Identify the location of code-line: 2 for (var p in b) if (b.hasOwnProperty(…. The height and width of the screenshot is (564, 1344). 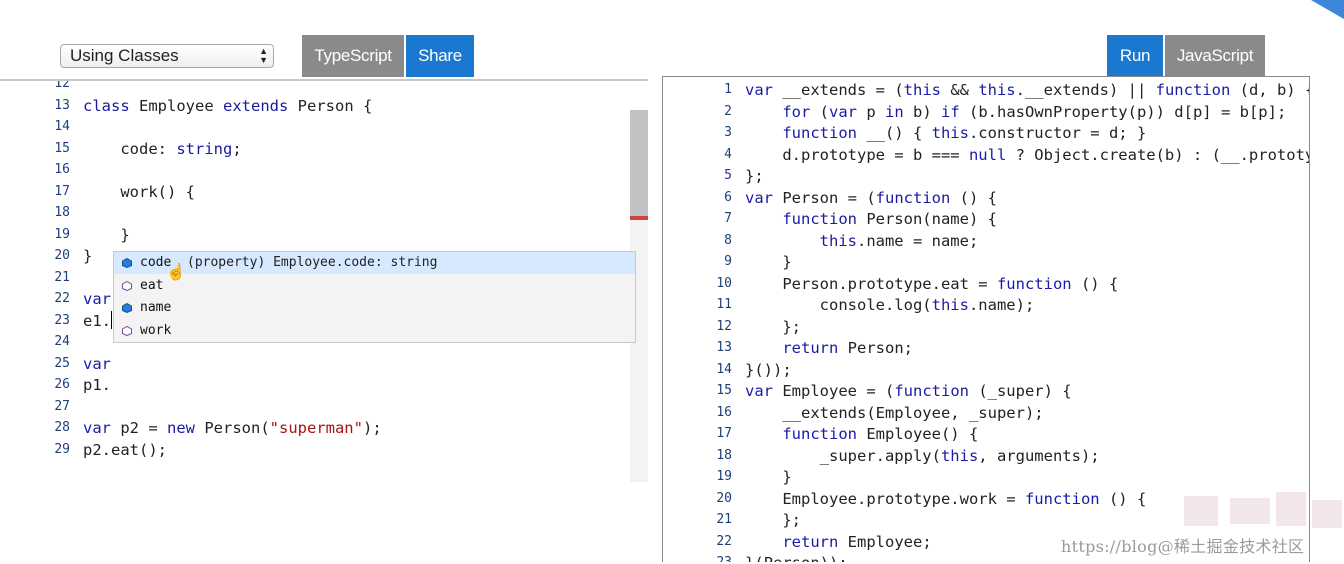
(986, 112).